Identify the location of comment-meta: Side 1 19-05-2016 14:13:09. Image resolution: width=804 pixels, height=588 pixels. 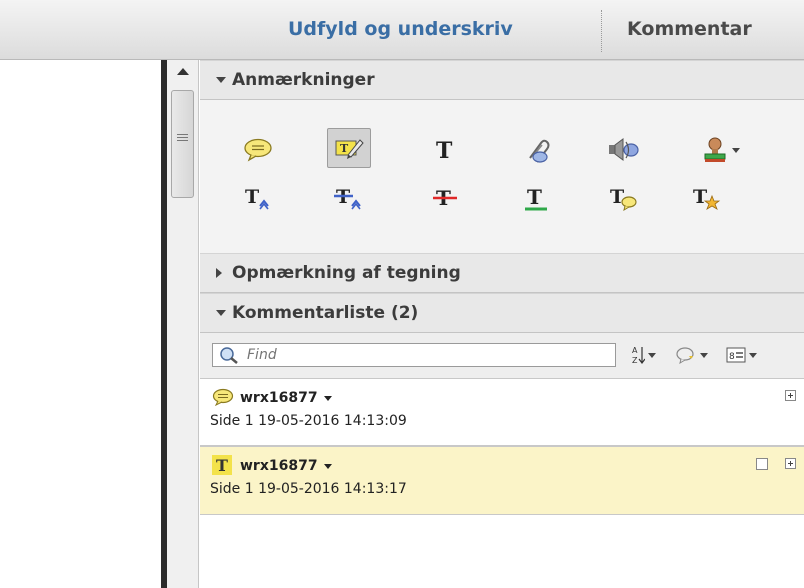
(308, 421).